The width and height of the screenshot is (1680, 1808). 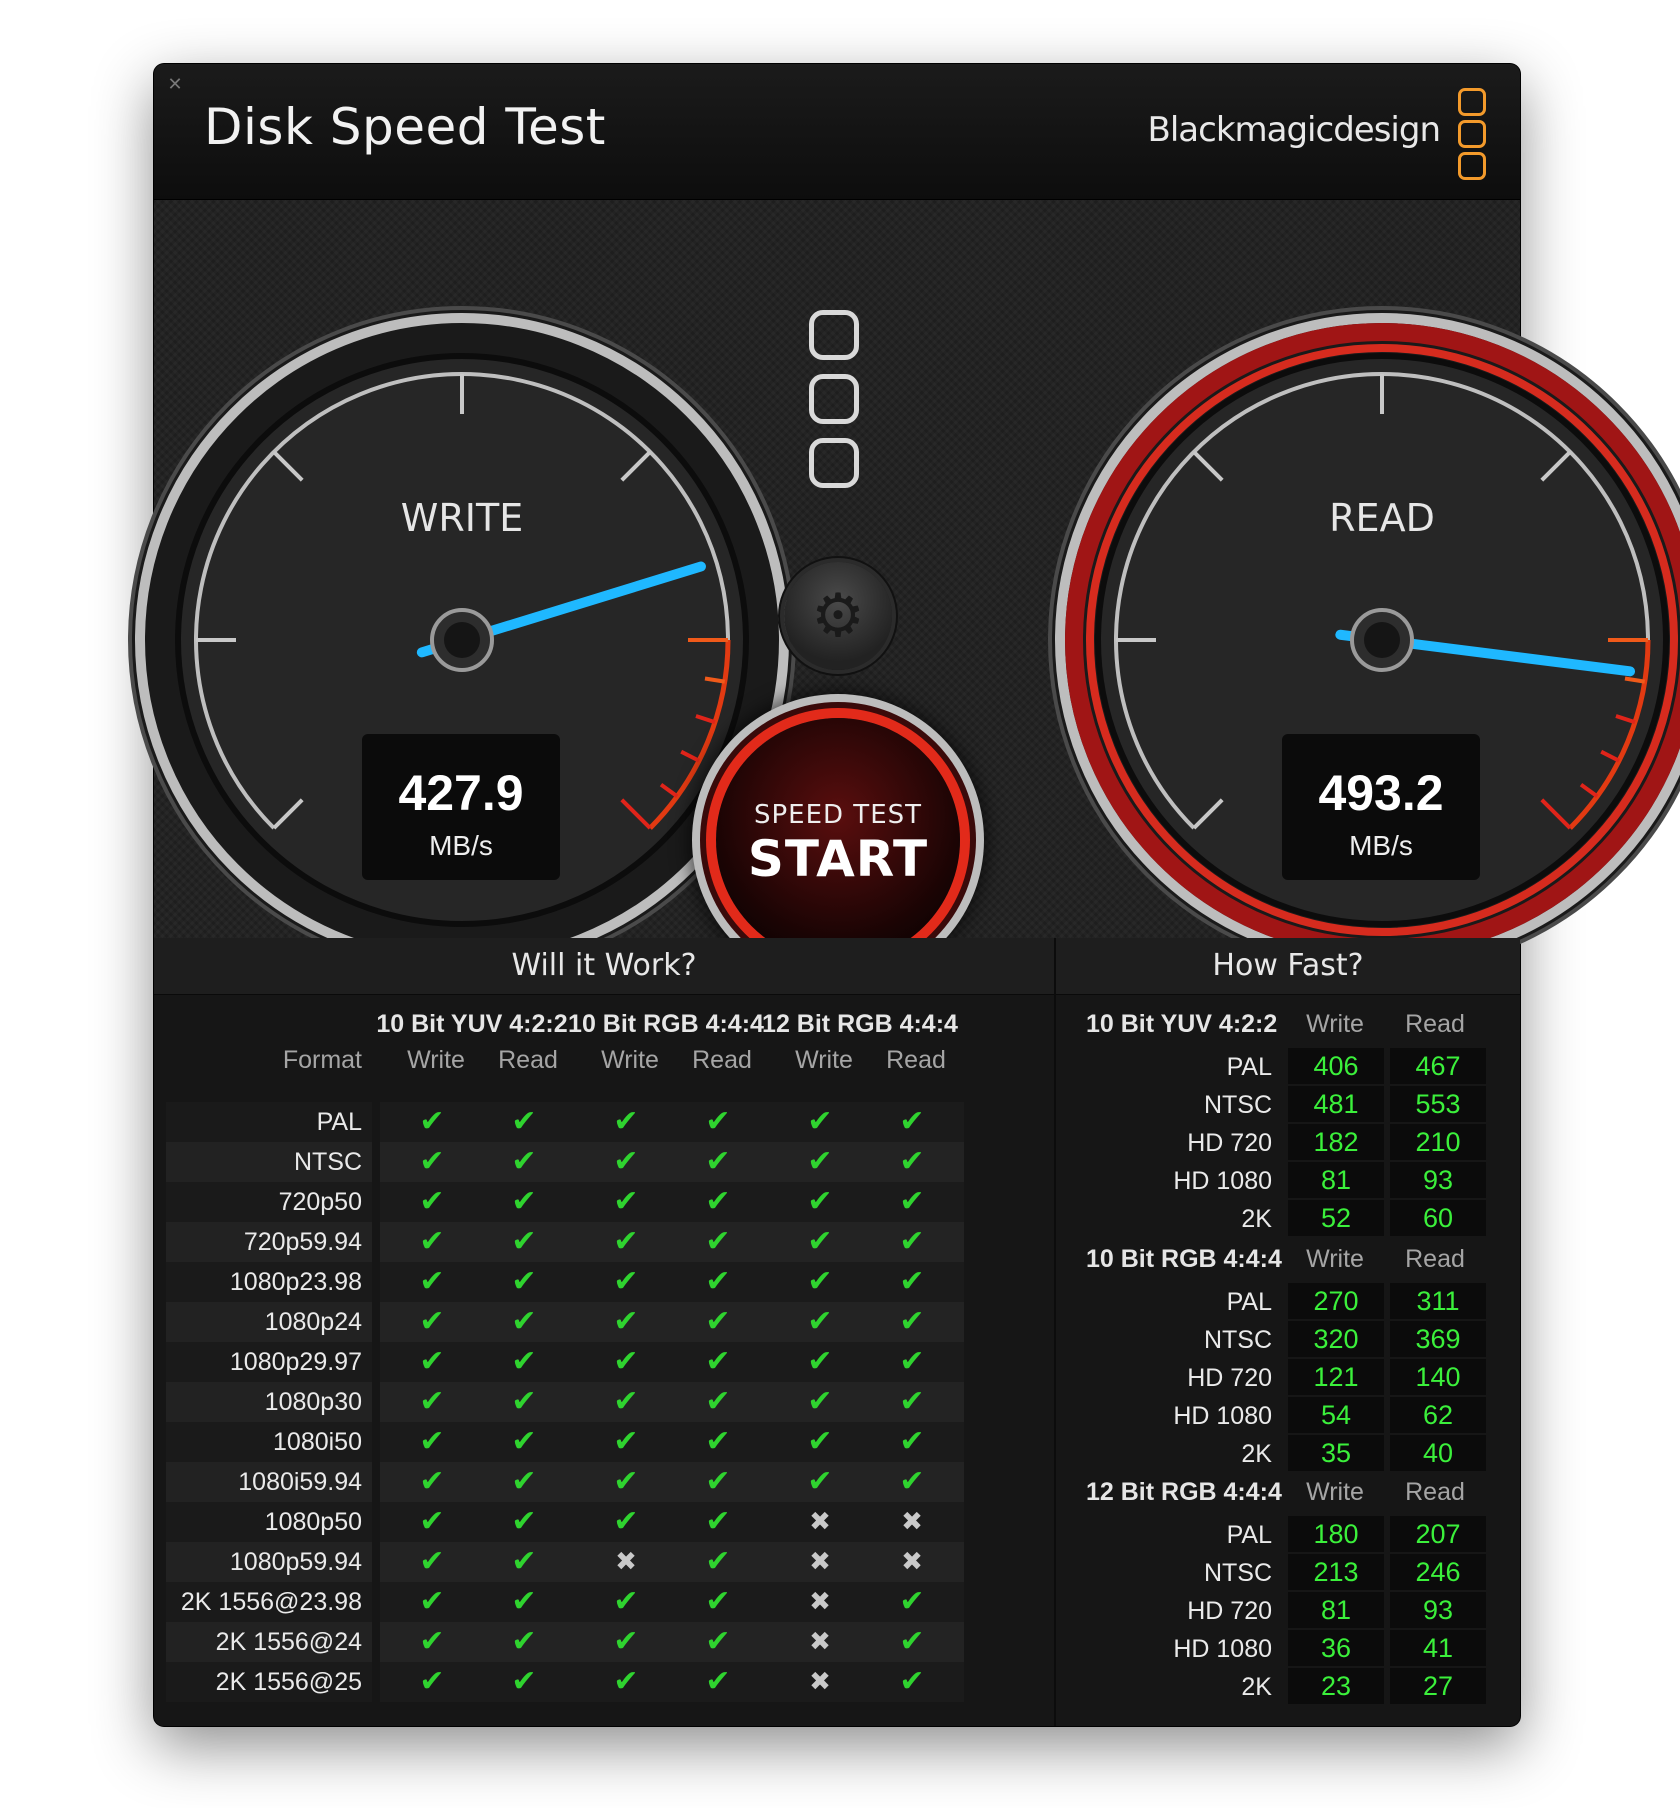 I want to click on how-fast-write-value: 54, so click(x=1336, y=1415).